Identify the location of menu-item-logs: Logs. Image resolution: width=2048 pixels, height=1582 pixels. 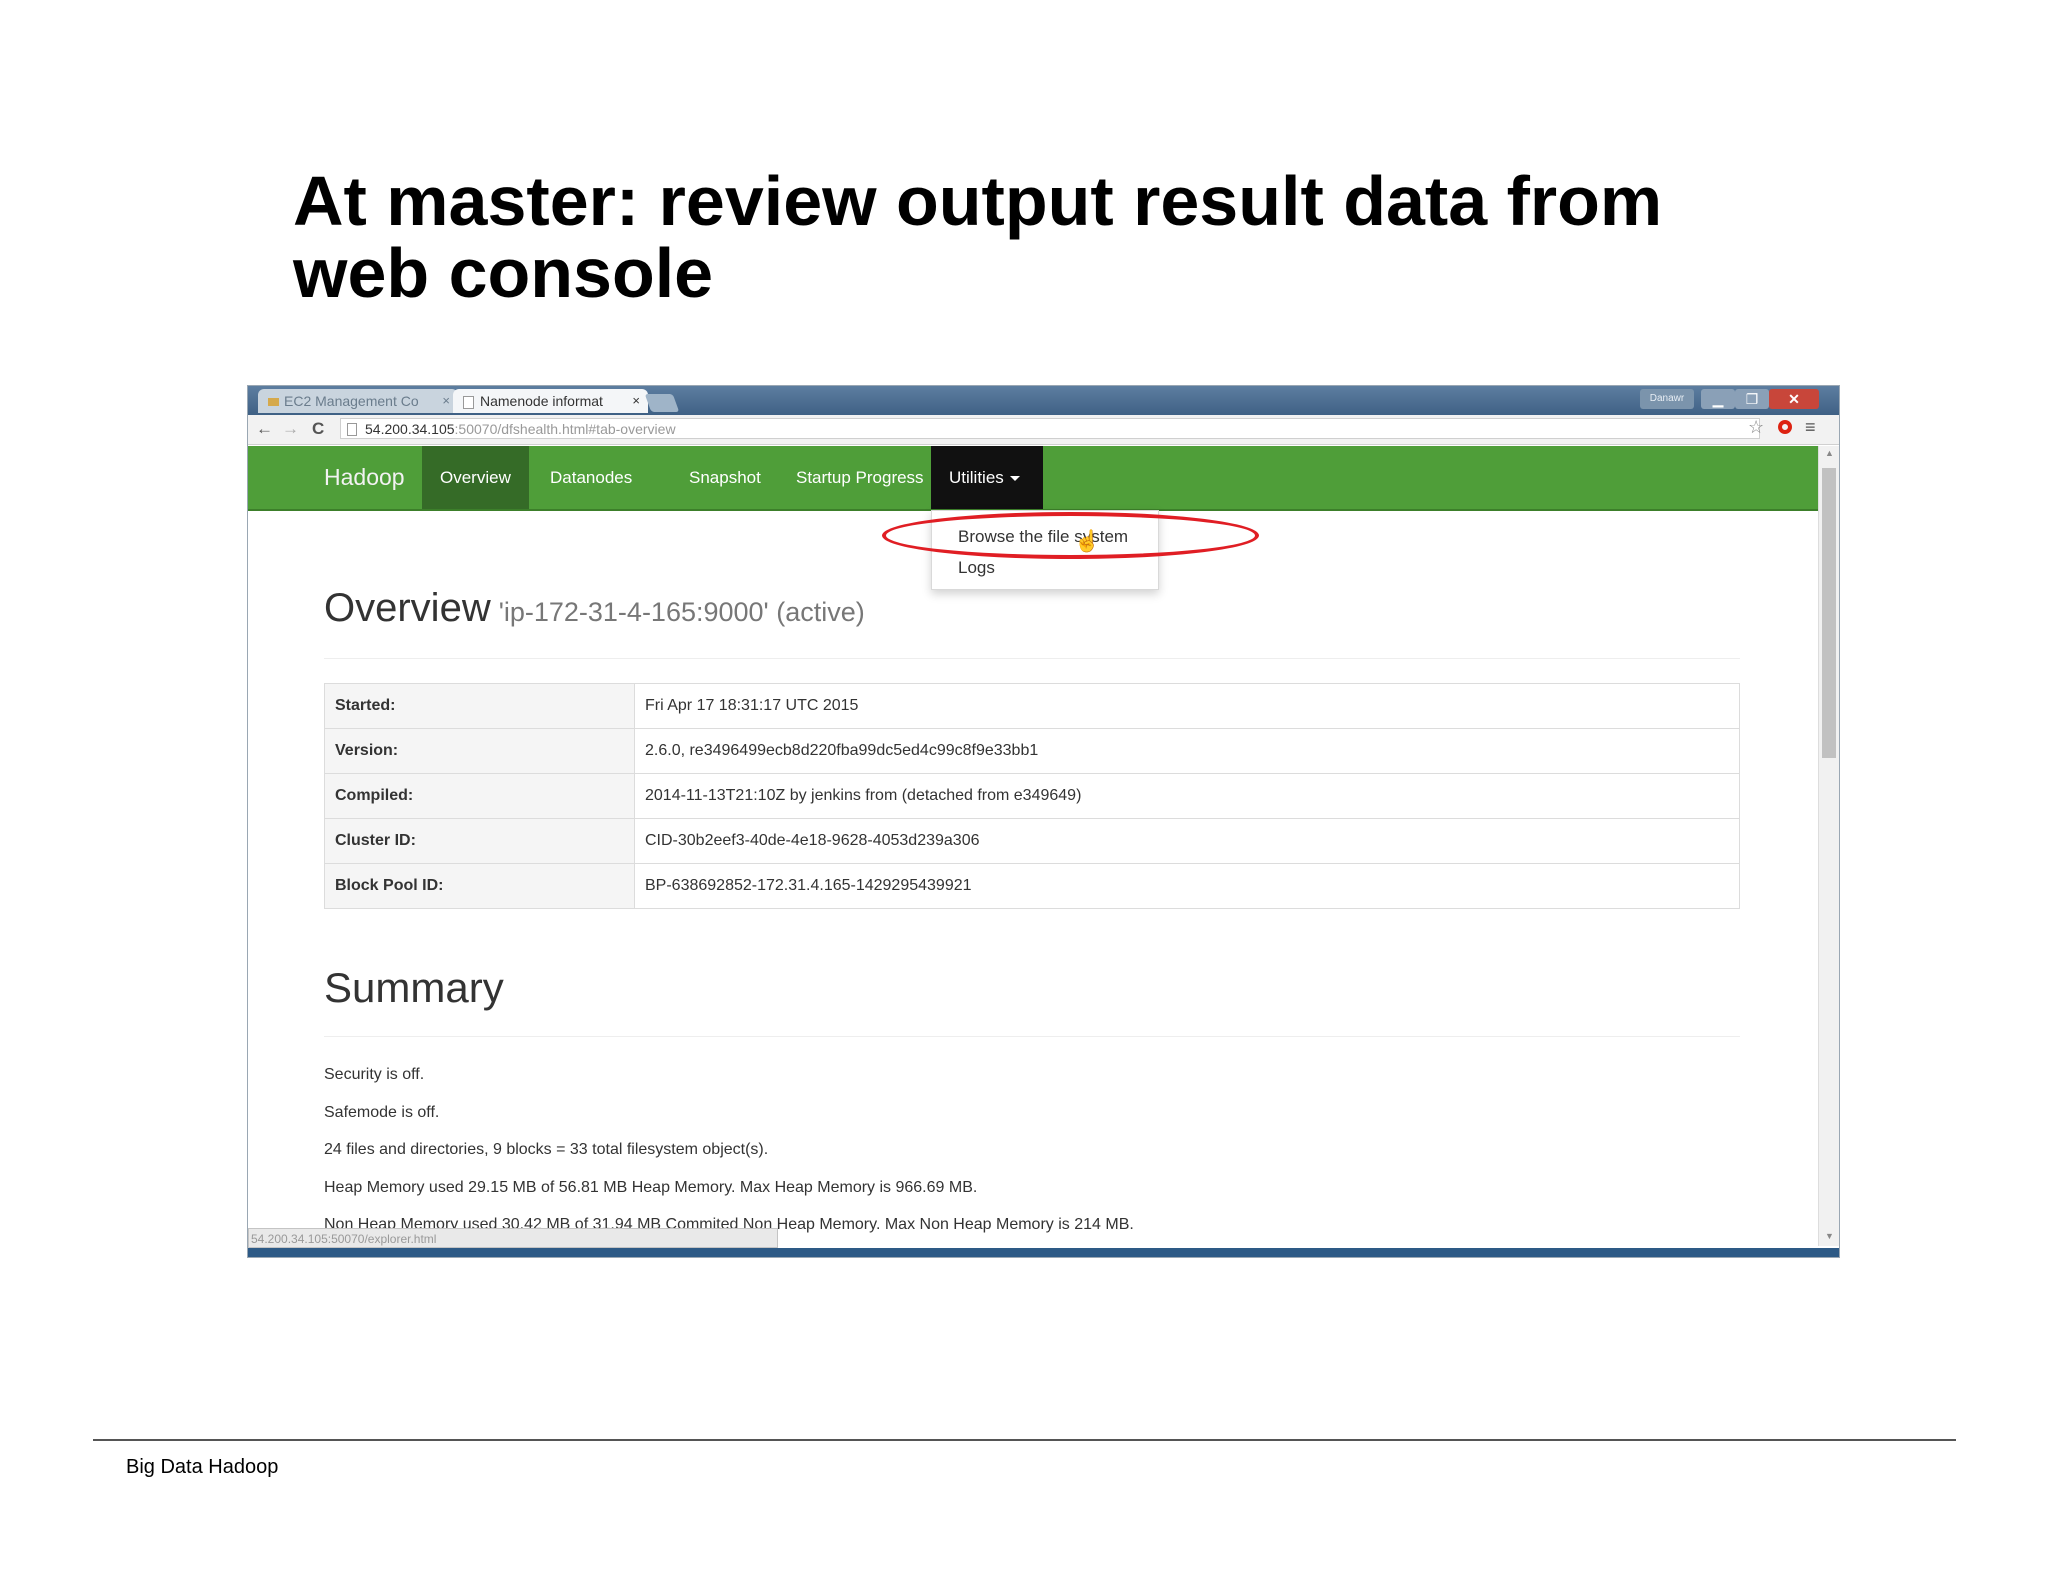
(976, 568).